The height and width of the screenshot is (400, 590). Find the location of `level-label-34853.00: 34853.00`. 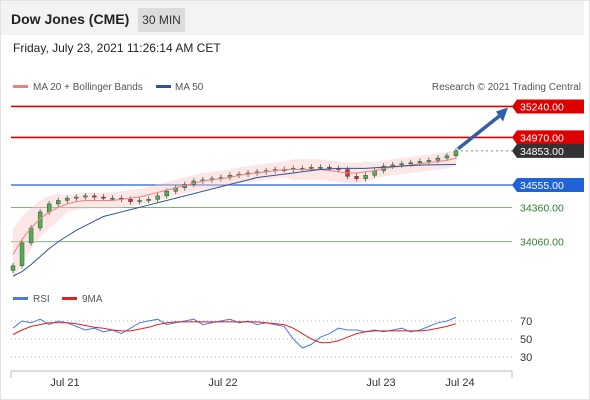

level-label-34853.00: 34853.00 is located at coordinates (542, 152).